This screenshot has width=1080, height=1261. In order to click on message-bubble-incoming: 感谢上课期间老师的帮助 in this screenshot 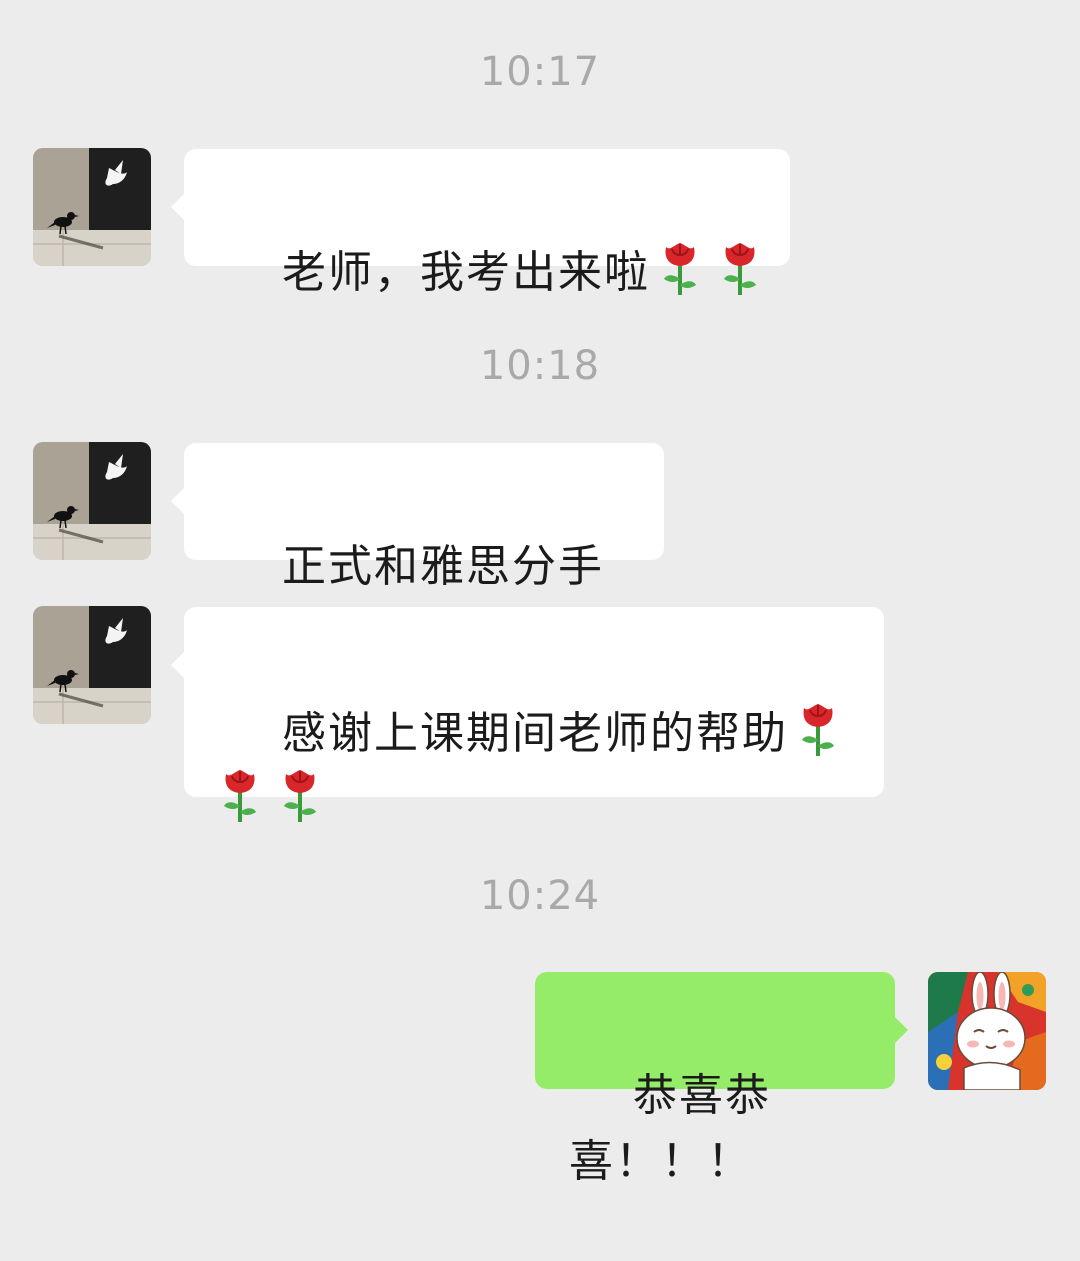, I will do `click(527, 702)`.